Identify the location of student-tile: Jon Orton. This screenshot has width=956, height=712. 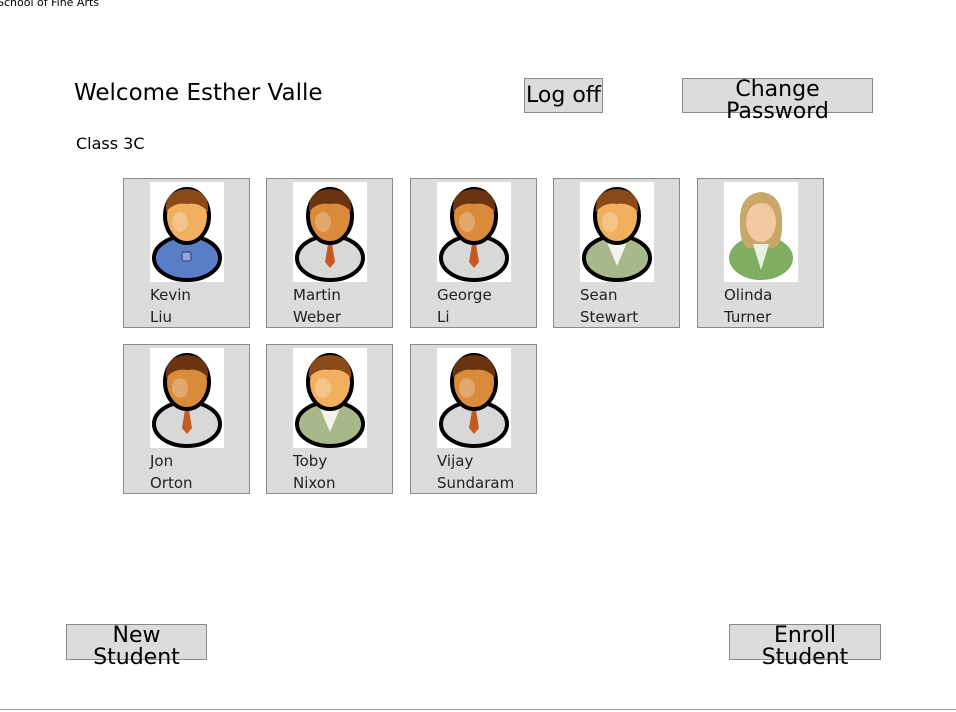
(186, 419).